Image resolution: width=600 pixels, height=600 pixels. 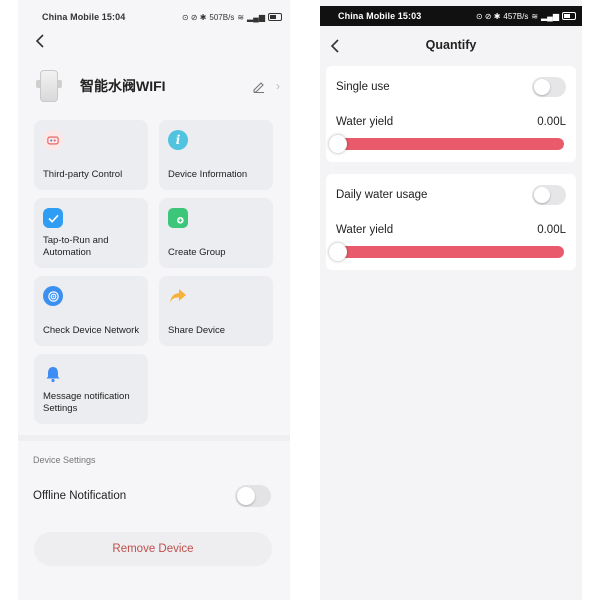 What do you see at coordinates (216, 311) in the screenshot?
I see `tile-share-device: Share Device` at bounding box center [216, 311].